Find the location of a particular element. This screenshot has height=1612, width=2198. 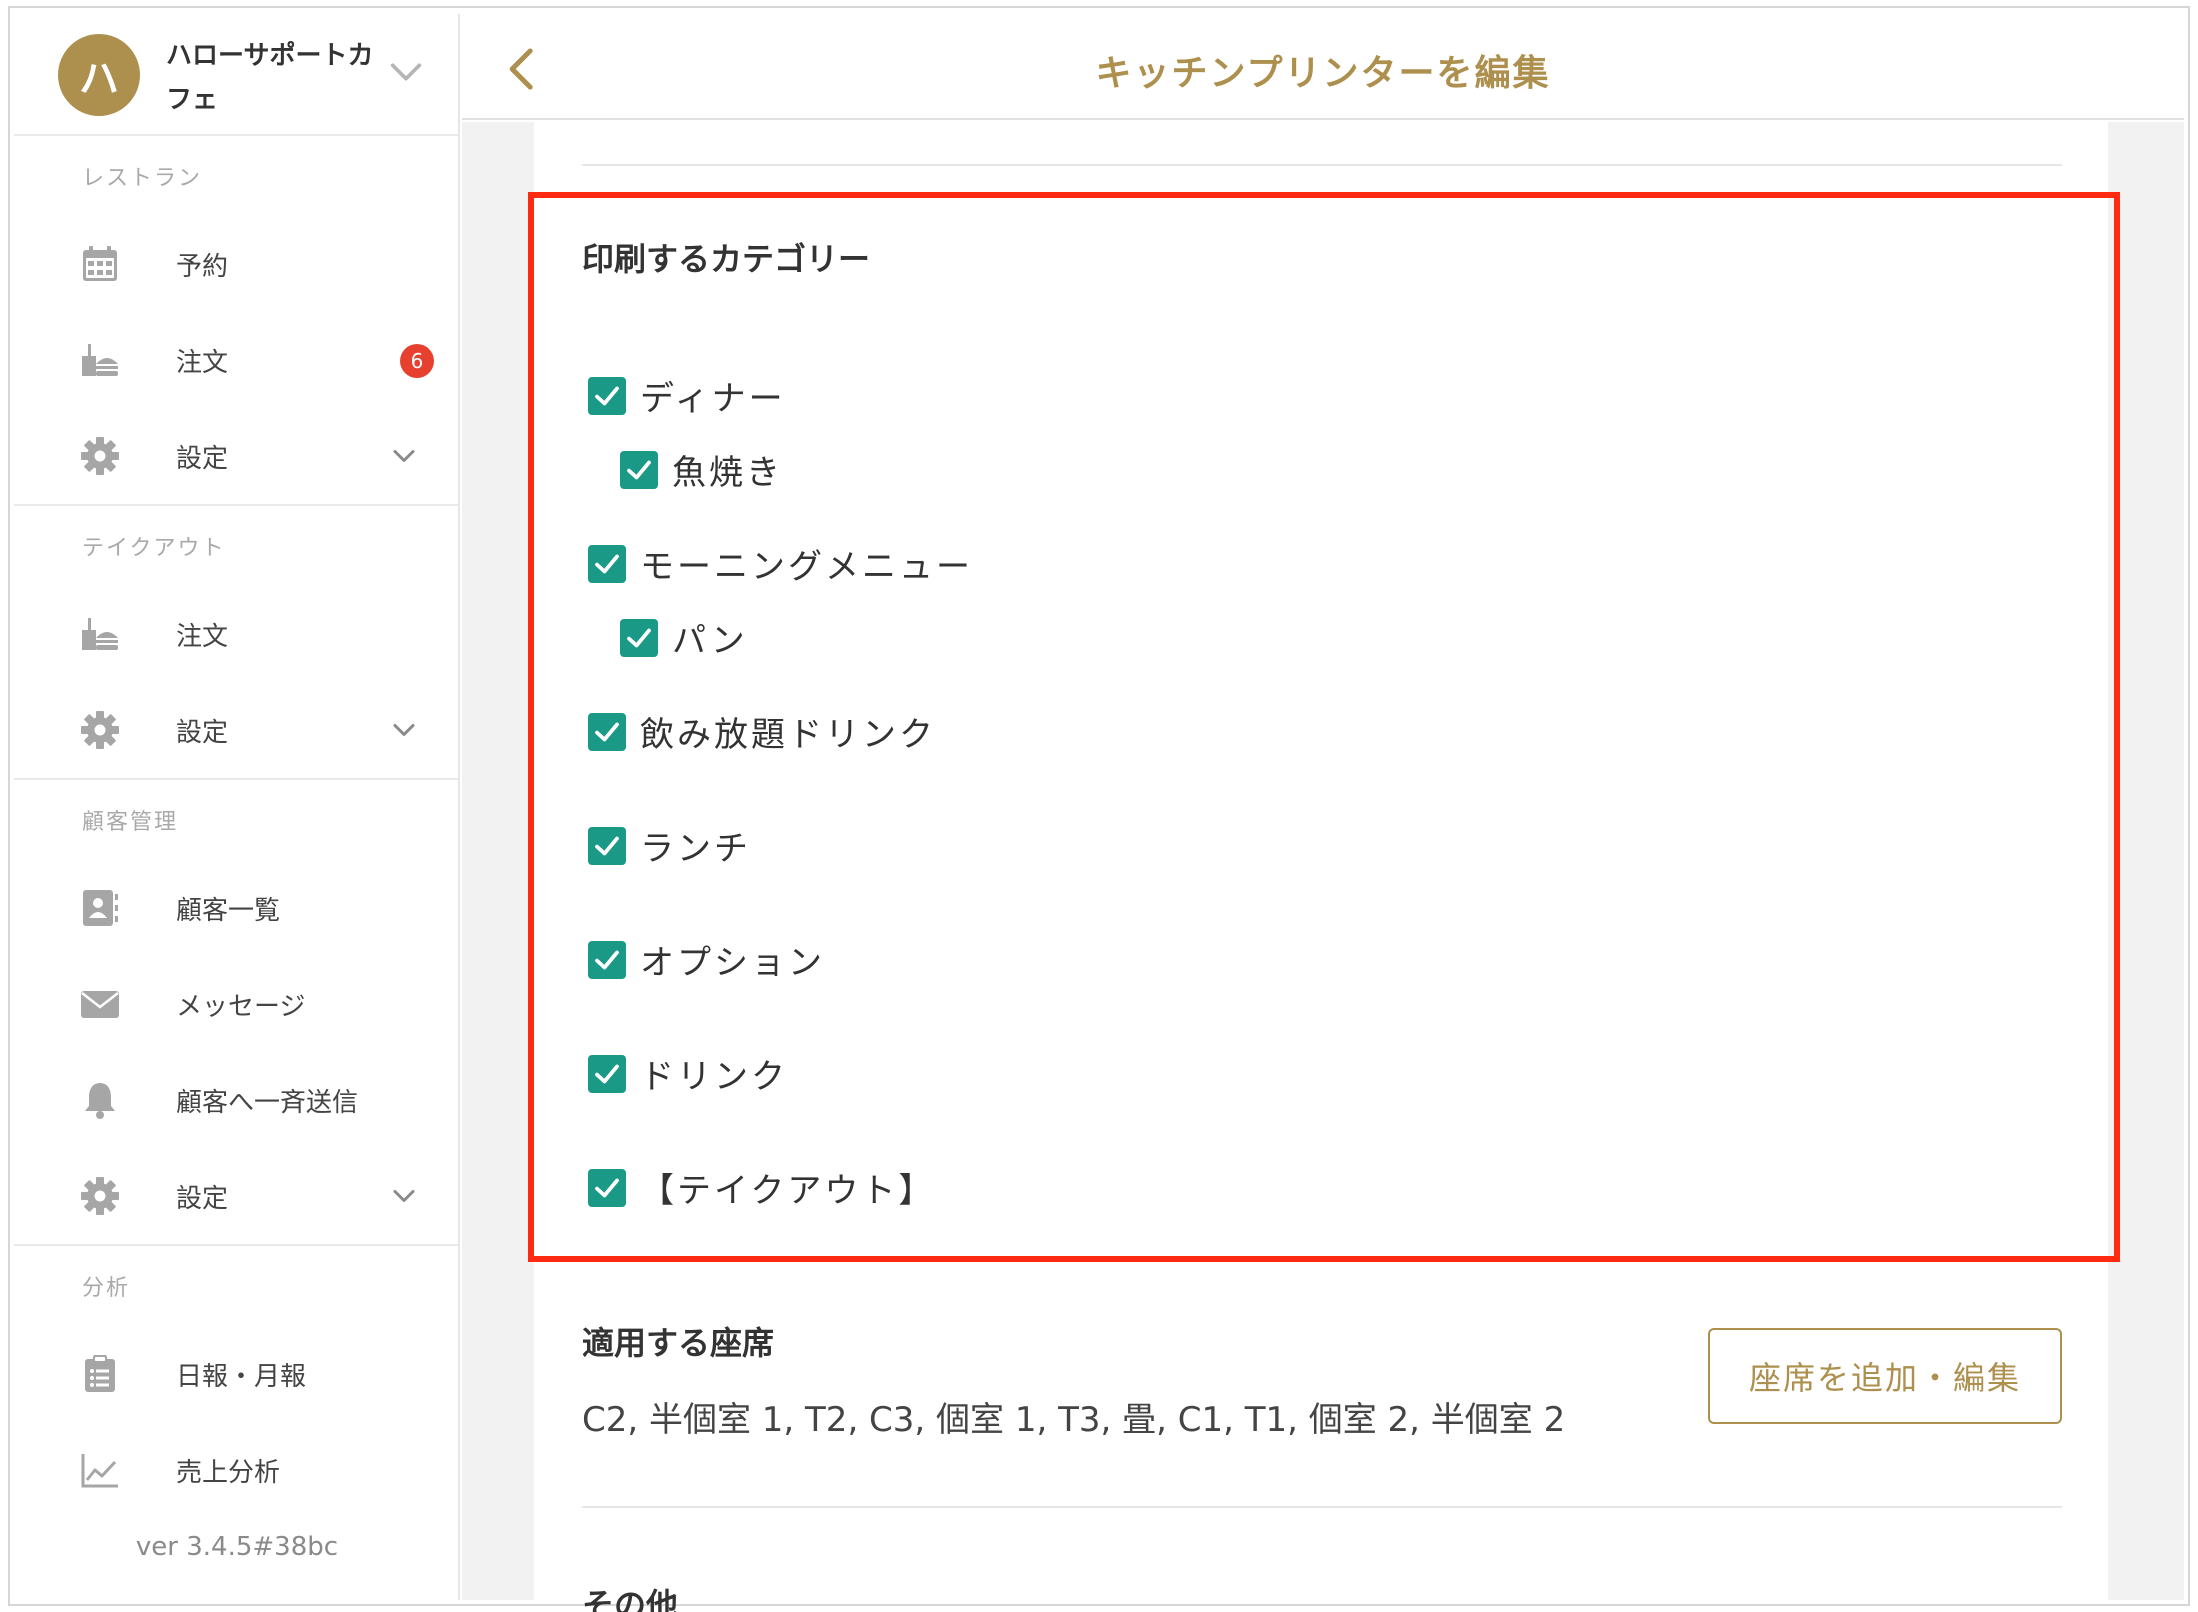

section-label-analysis: 分析 is located at coordinates (106, 1288).